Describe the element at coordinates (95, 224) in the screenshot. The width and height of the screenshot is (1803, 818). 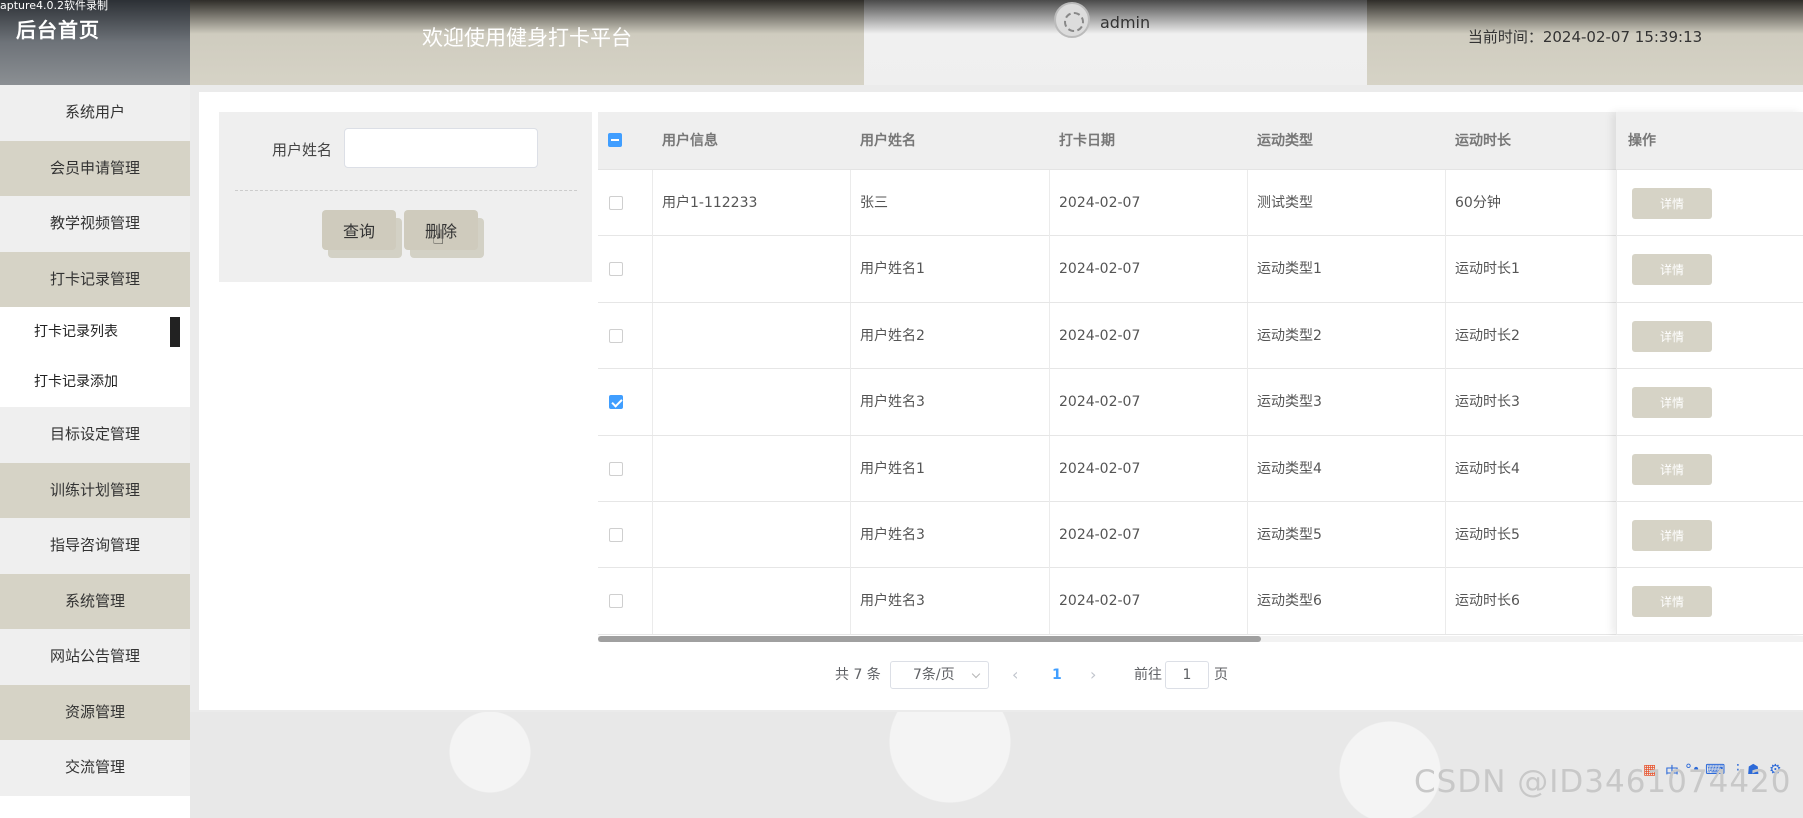
I see `sidebar-item-videos: 教学视频管理` at that location.